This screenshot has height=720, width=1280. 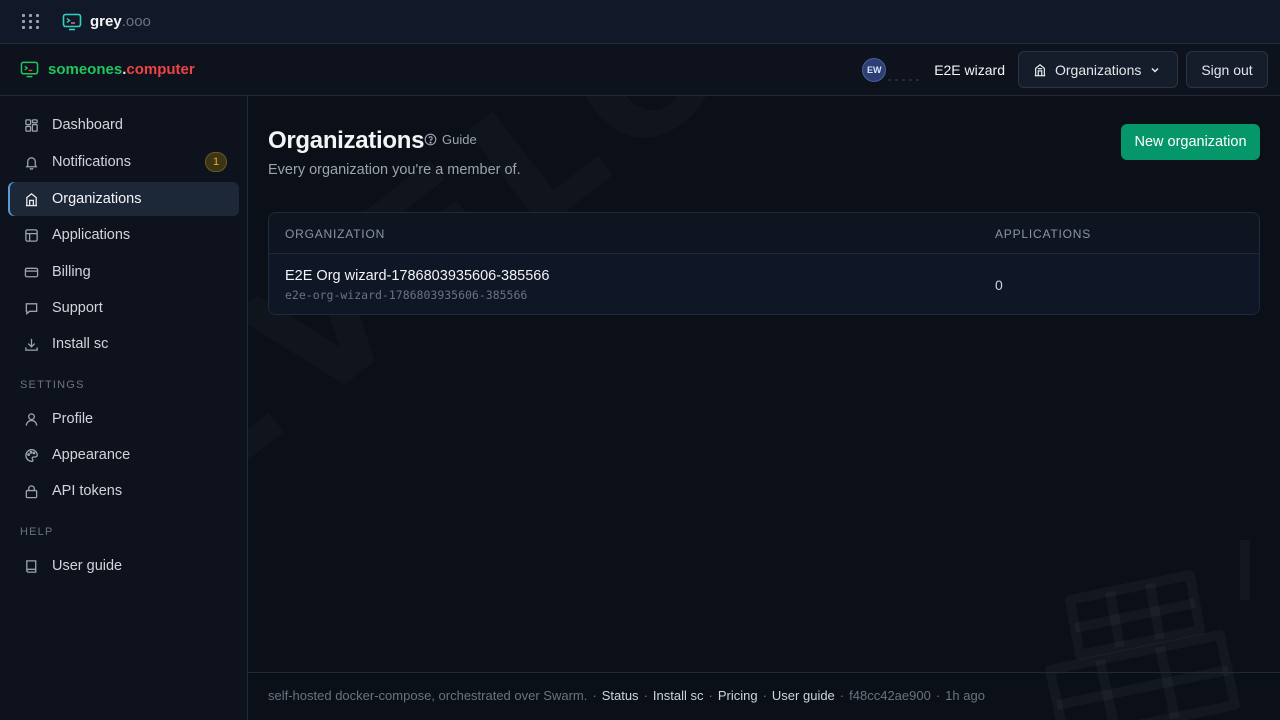 I want to click on organization-switcher: Organizations, so click(x=1098, y=69).